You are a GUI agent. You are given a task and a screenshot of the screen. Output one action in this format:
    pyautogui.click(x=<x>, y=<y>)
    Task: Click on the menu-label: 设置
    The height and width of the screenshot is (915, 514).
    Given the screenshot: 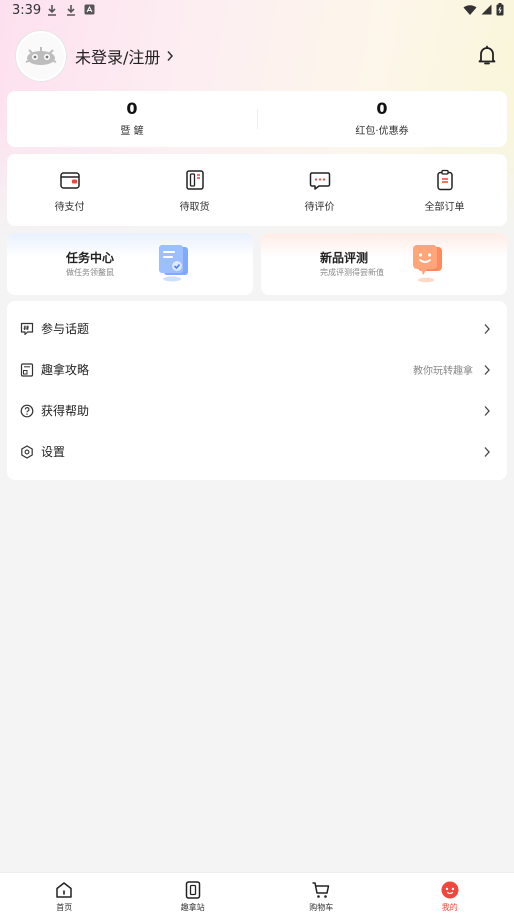 What is the action you would take?
    pyautogui.click(x=53, y=452)
    